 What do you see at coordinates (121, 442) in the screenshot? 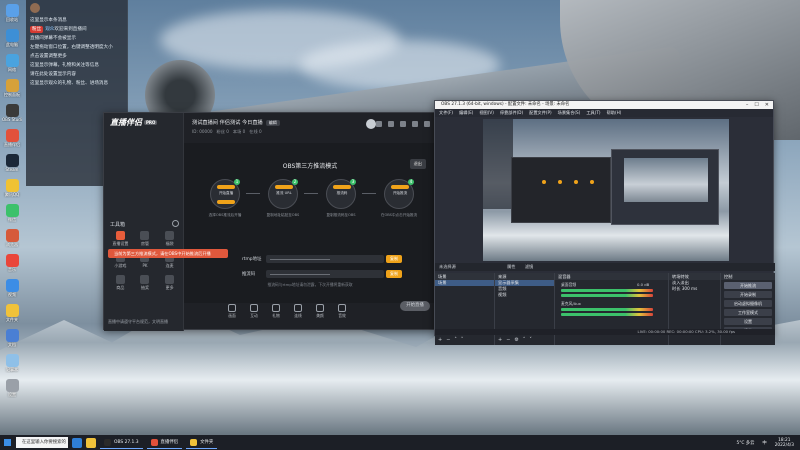
I see `taskbar-app: OBS 27.1.3` at bounding box center [121, 442].